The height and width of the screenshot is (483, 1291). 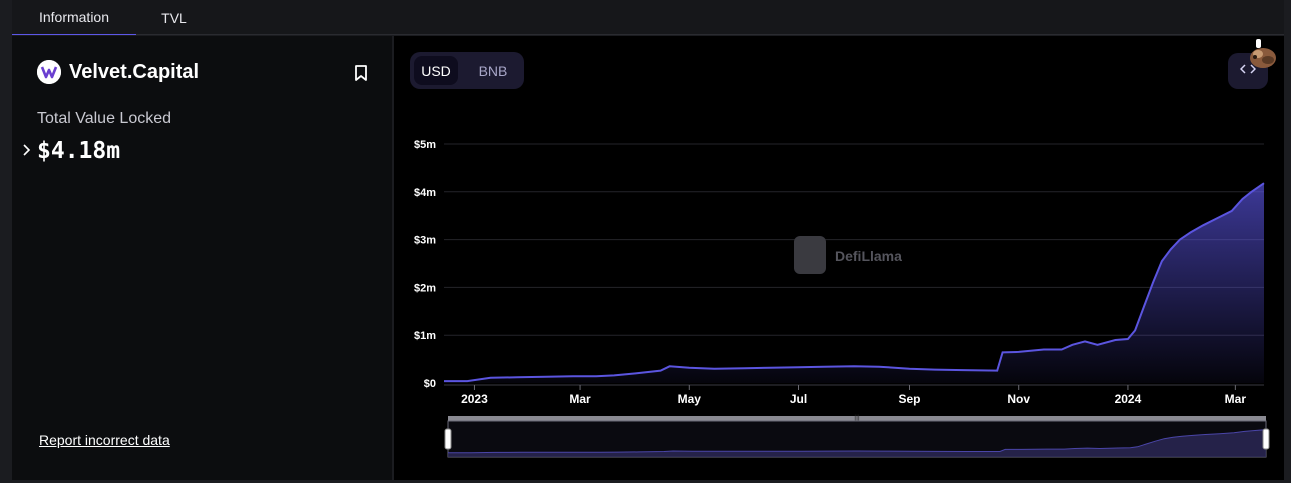 I want to click on x-tick-label: 2023, so click(x=474, y=399).